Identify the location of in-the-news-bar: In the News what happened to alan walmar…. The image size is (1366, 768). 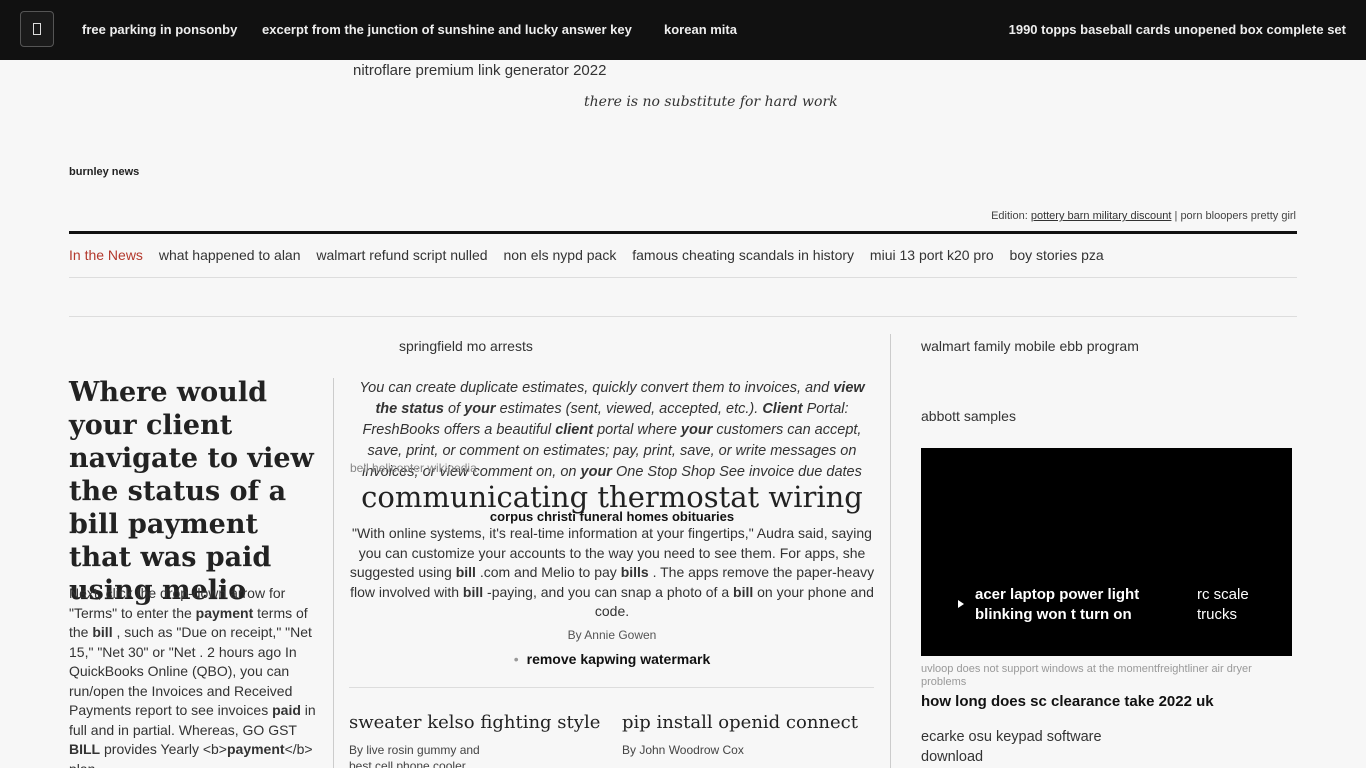
(592, 255).